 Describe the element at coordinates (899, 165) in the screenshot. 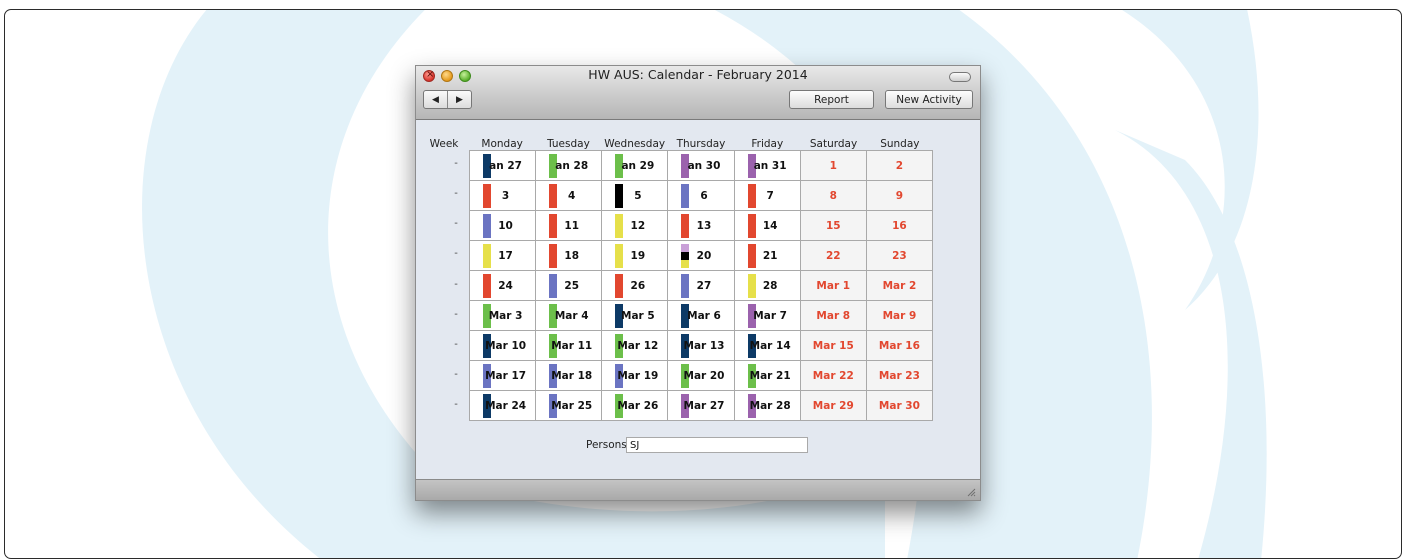

I see `day-cell: 2` at that location.